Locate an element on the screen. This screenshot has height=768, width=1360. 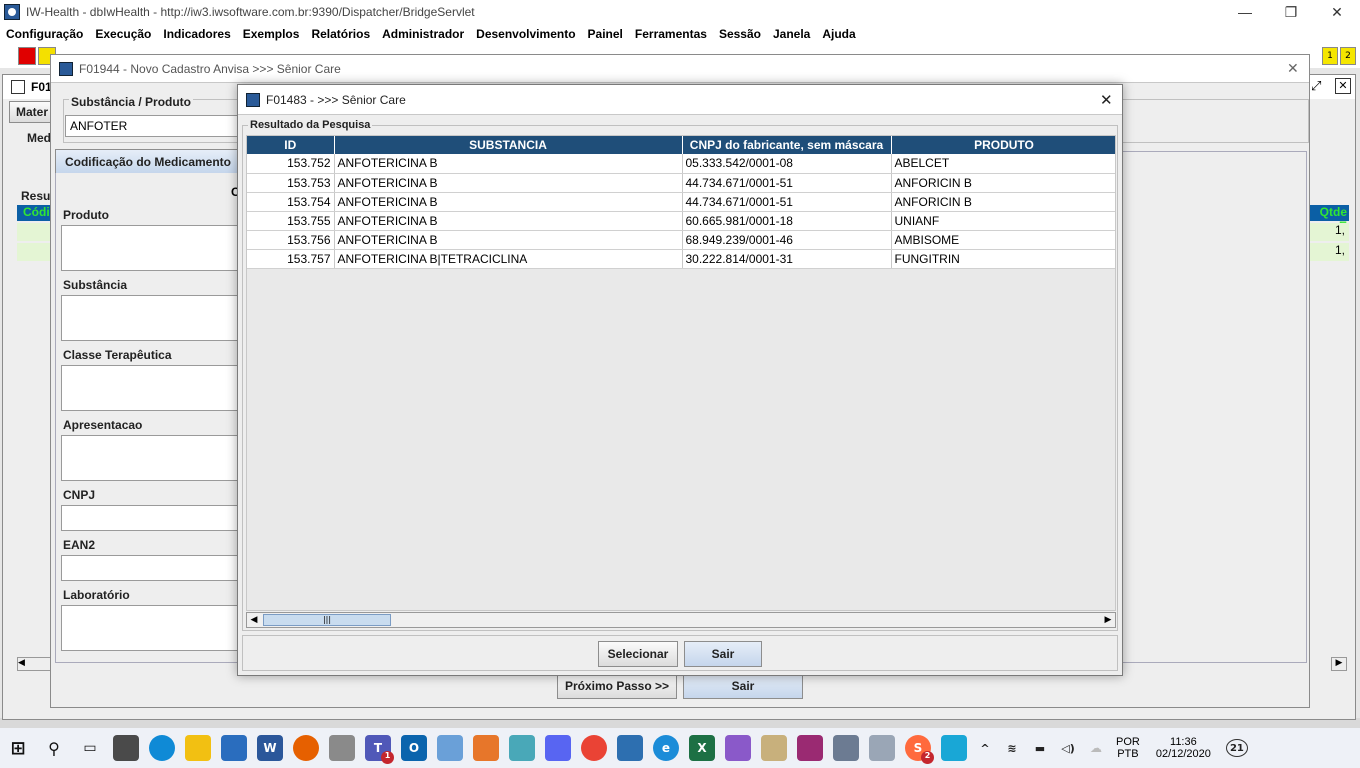
explorer-icon is located at coordinates (198, 748).